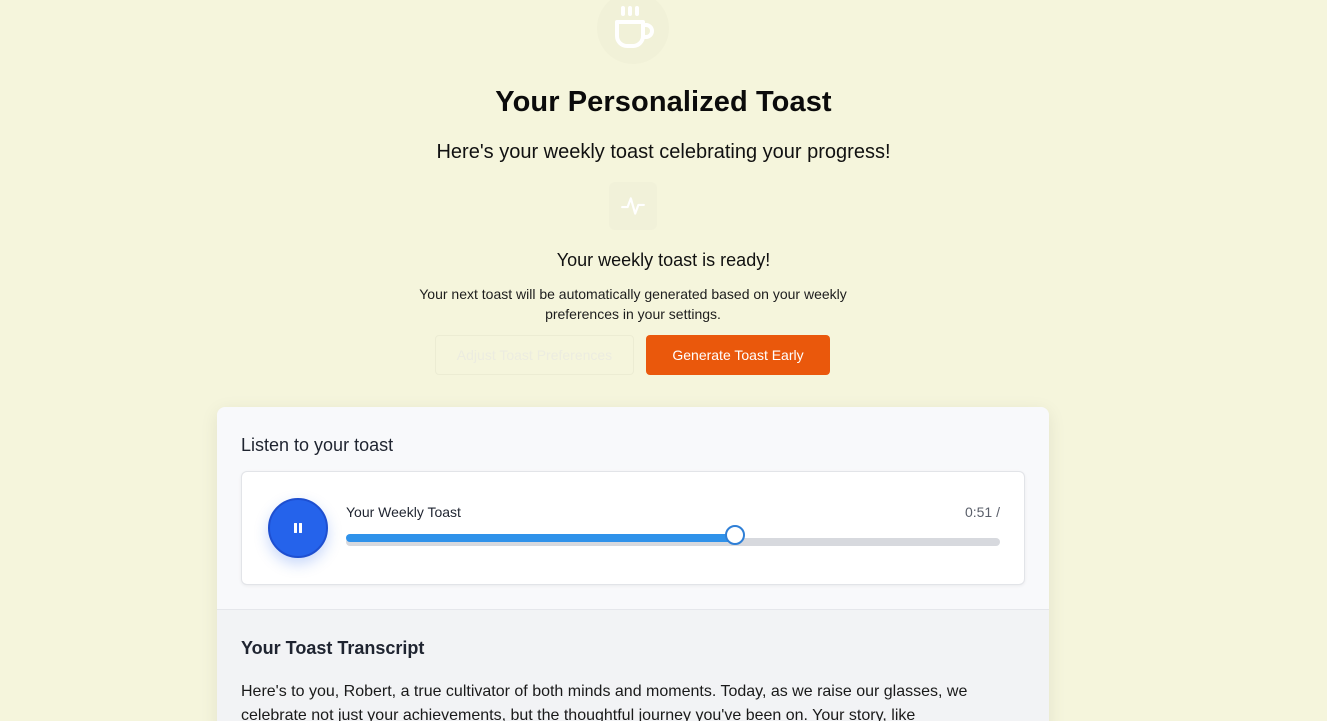  I want to click on hero-icon-circle, so click(633, 32).